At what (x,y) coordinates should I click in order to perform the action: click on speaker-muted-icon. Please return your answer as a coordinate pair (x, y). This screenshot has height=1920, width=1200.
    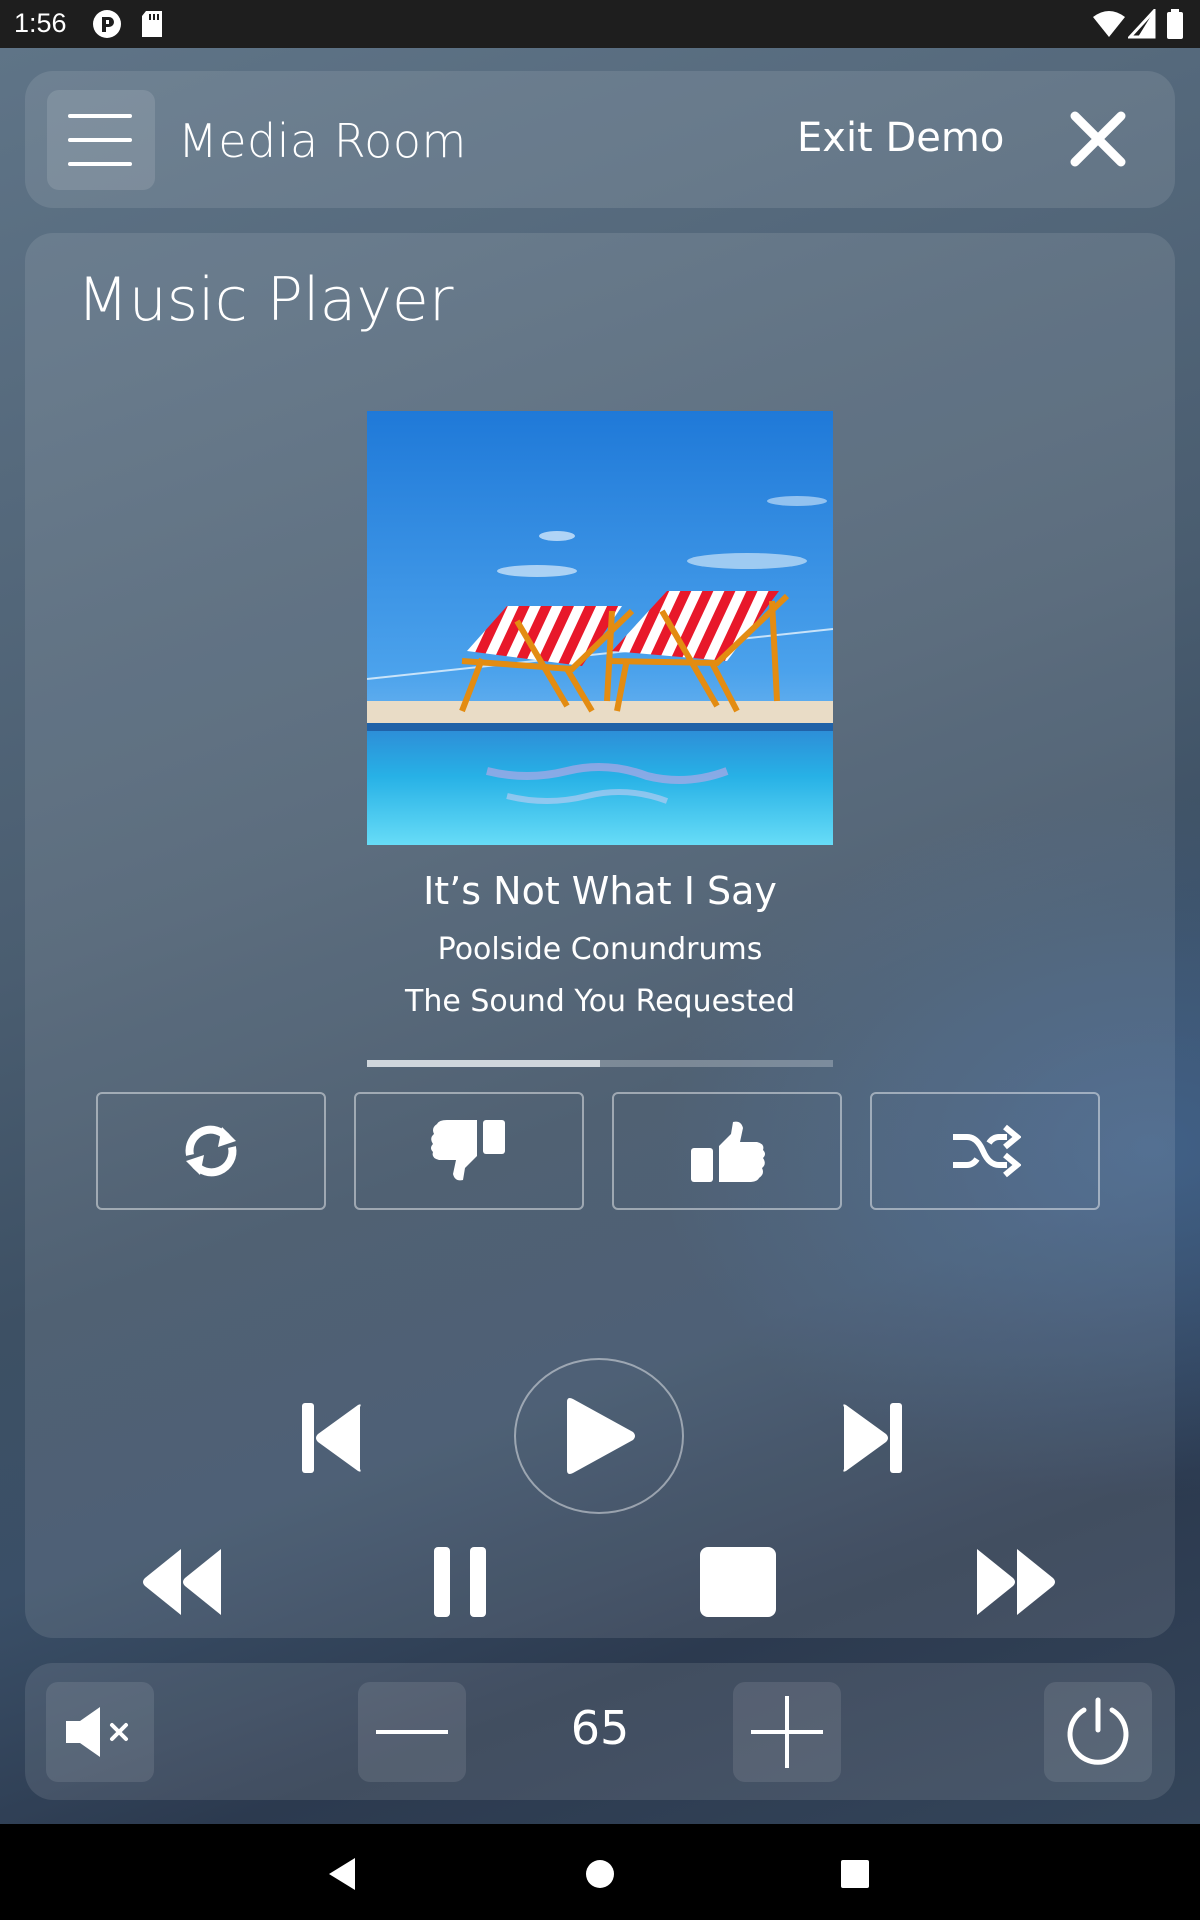
    Looking at the image, I should click on (97, 1732).